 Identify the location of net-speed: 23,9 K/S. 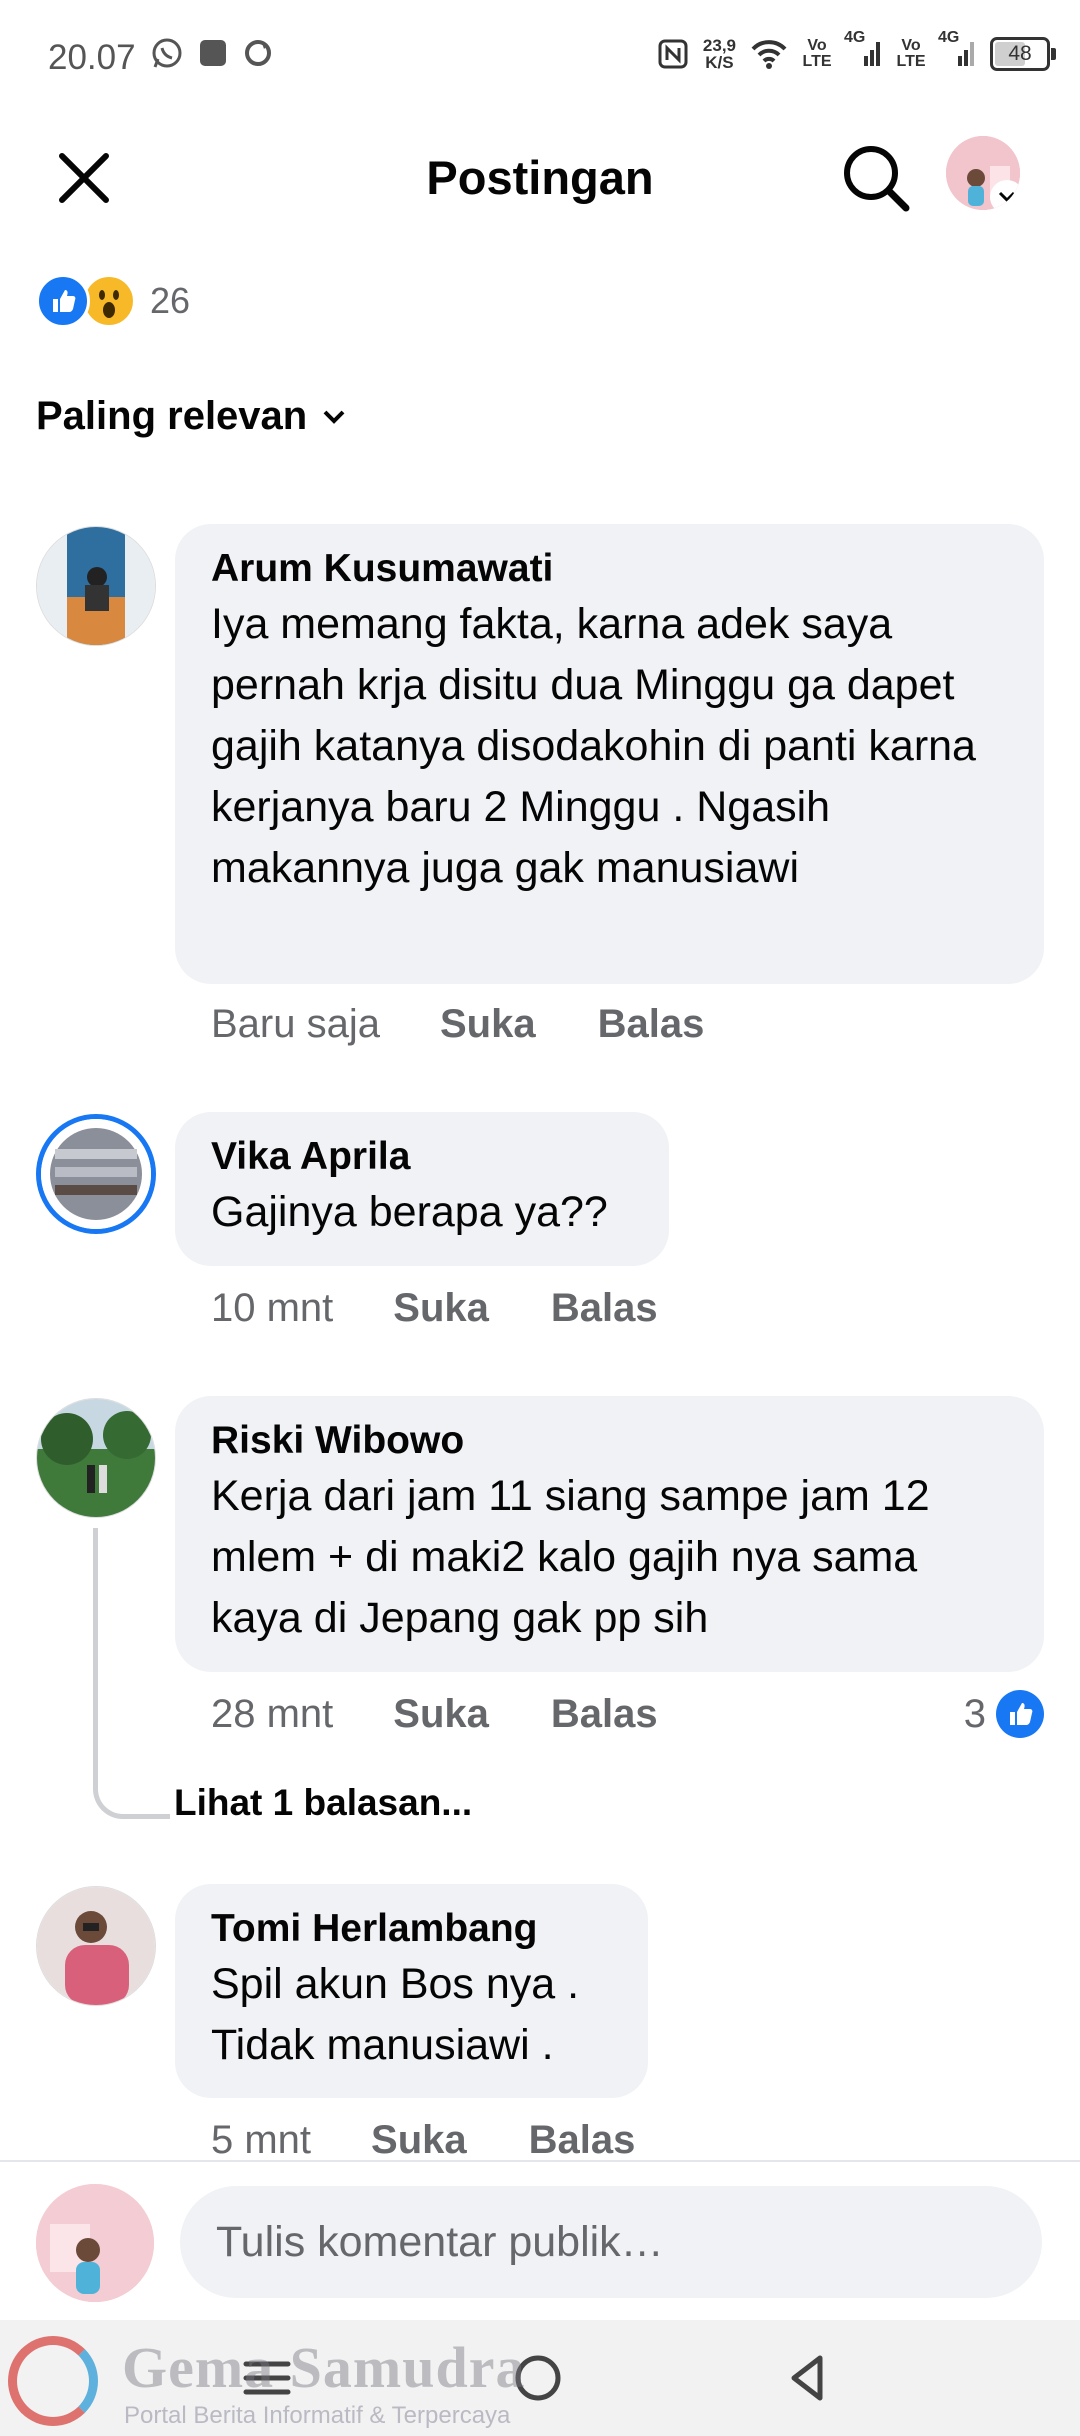
(719, 53).